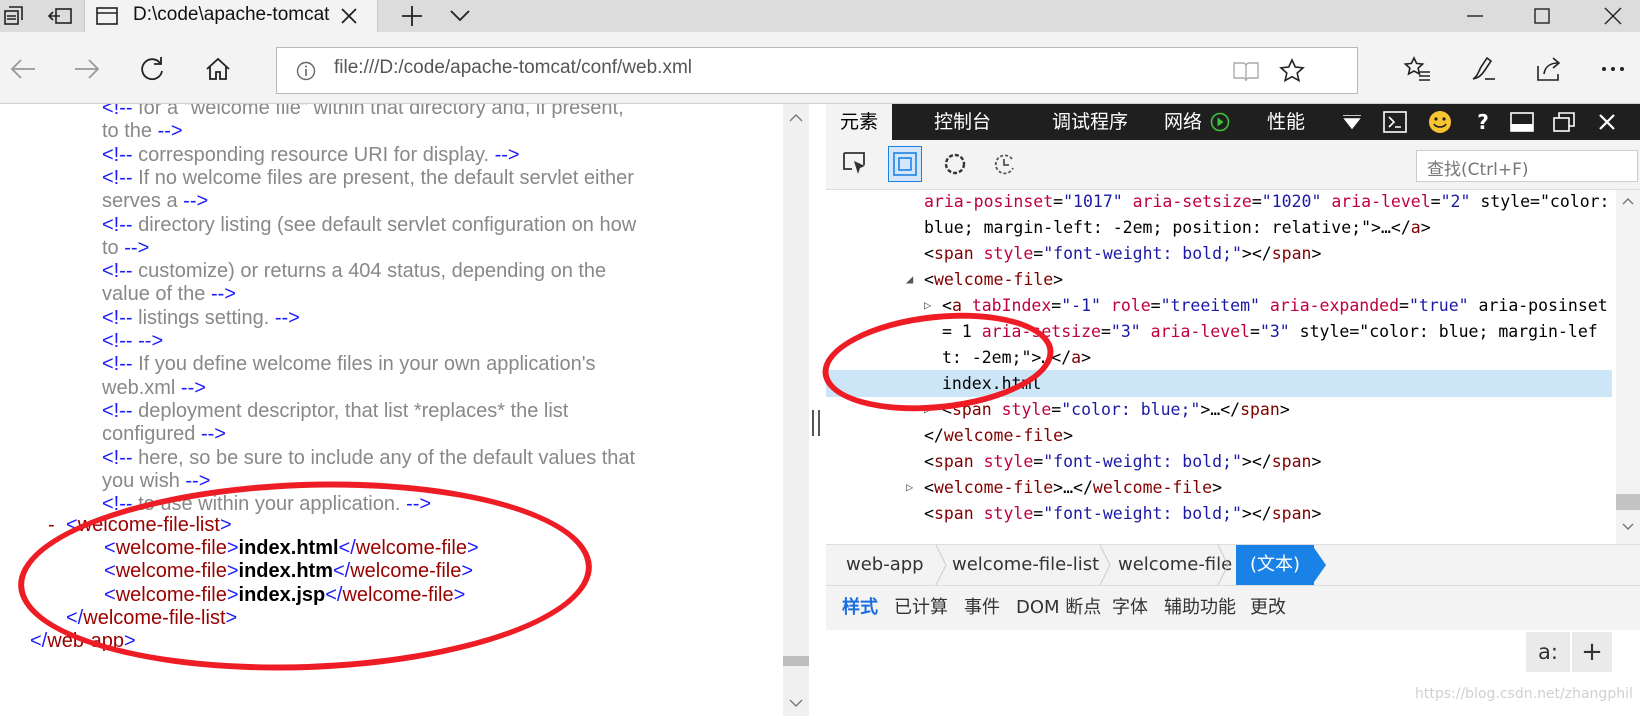 Image resolution: width=1640 pixels, height=716 pixels. Describe the element at coordinates (51, 525) in the screenshot. I see `collapse-marker: -` at that location.